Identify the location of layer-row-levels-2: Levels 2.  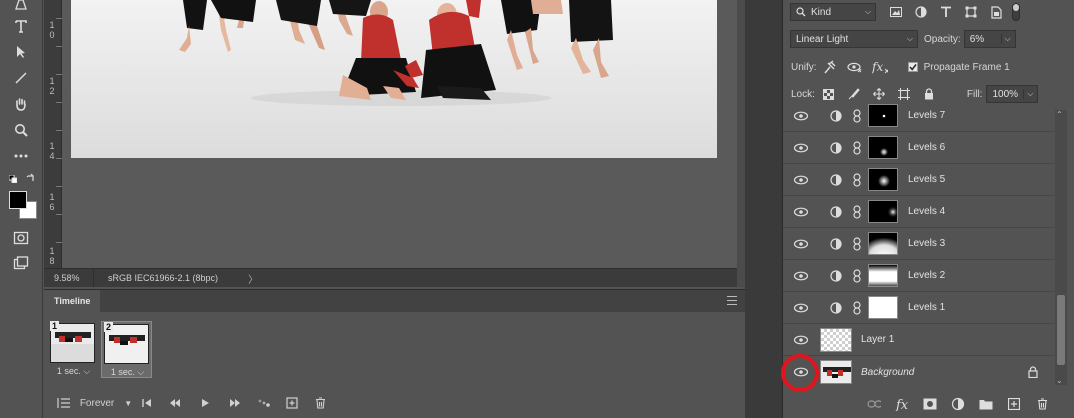
(919, 276).